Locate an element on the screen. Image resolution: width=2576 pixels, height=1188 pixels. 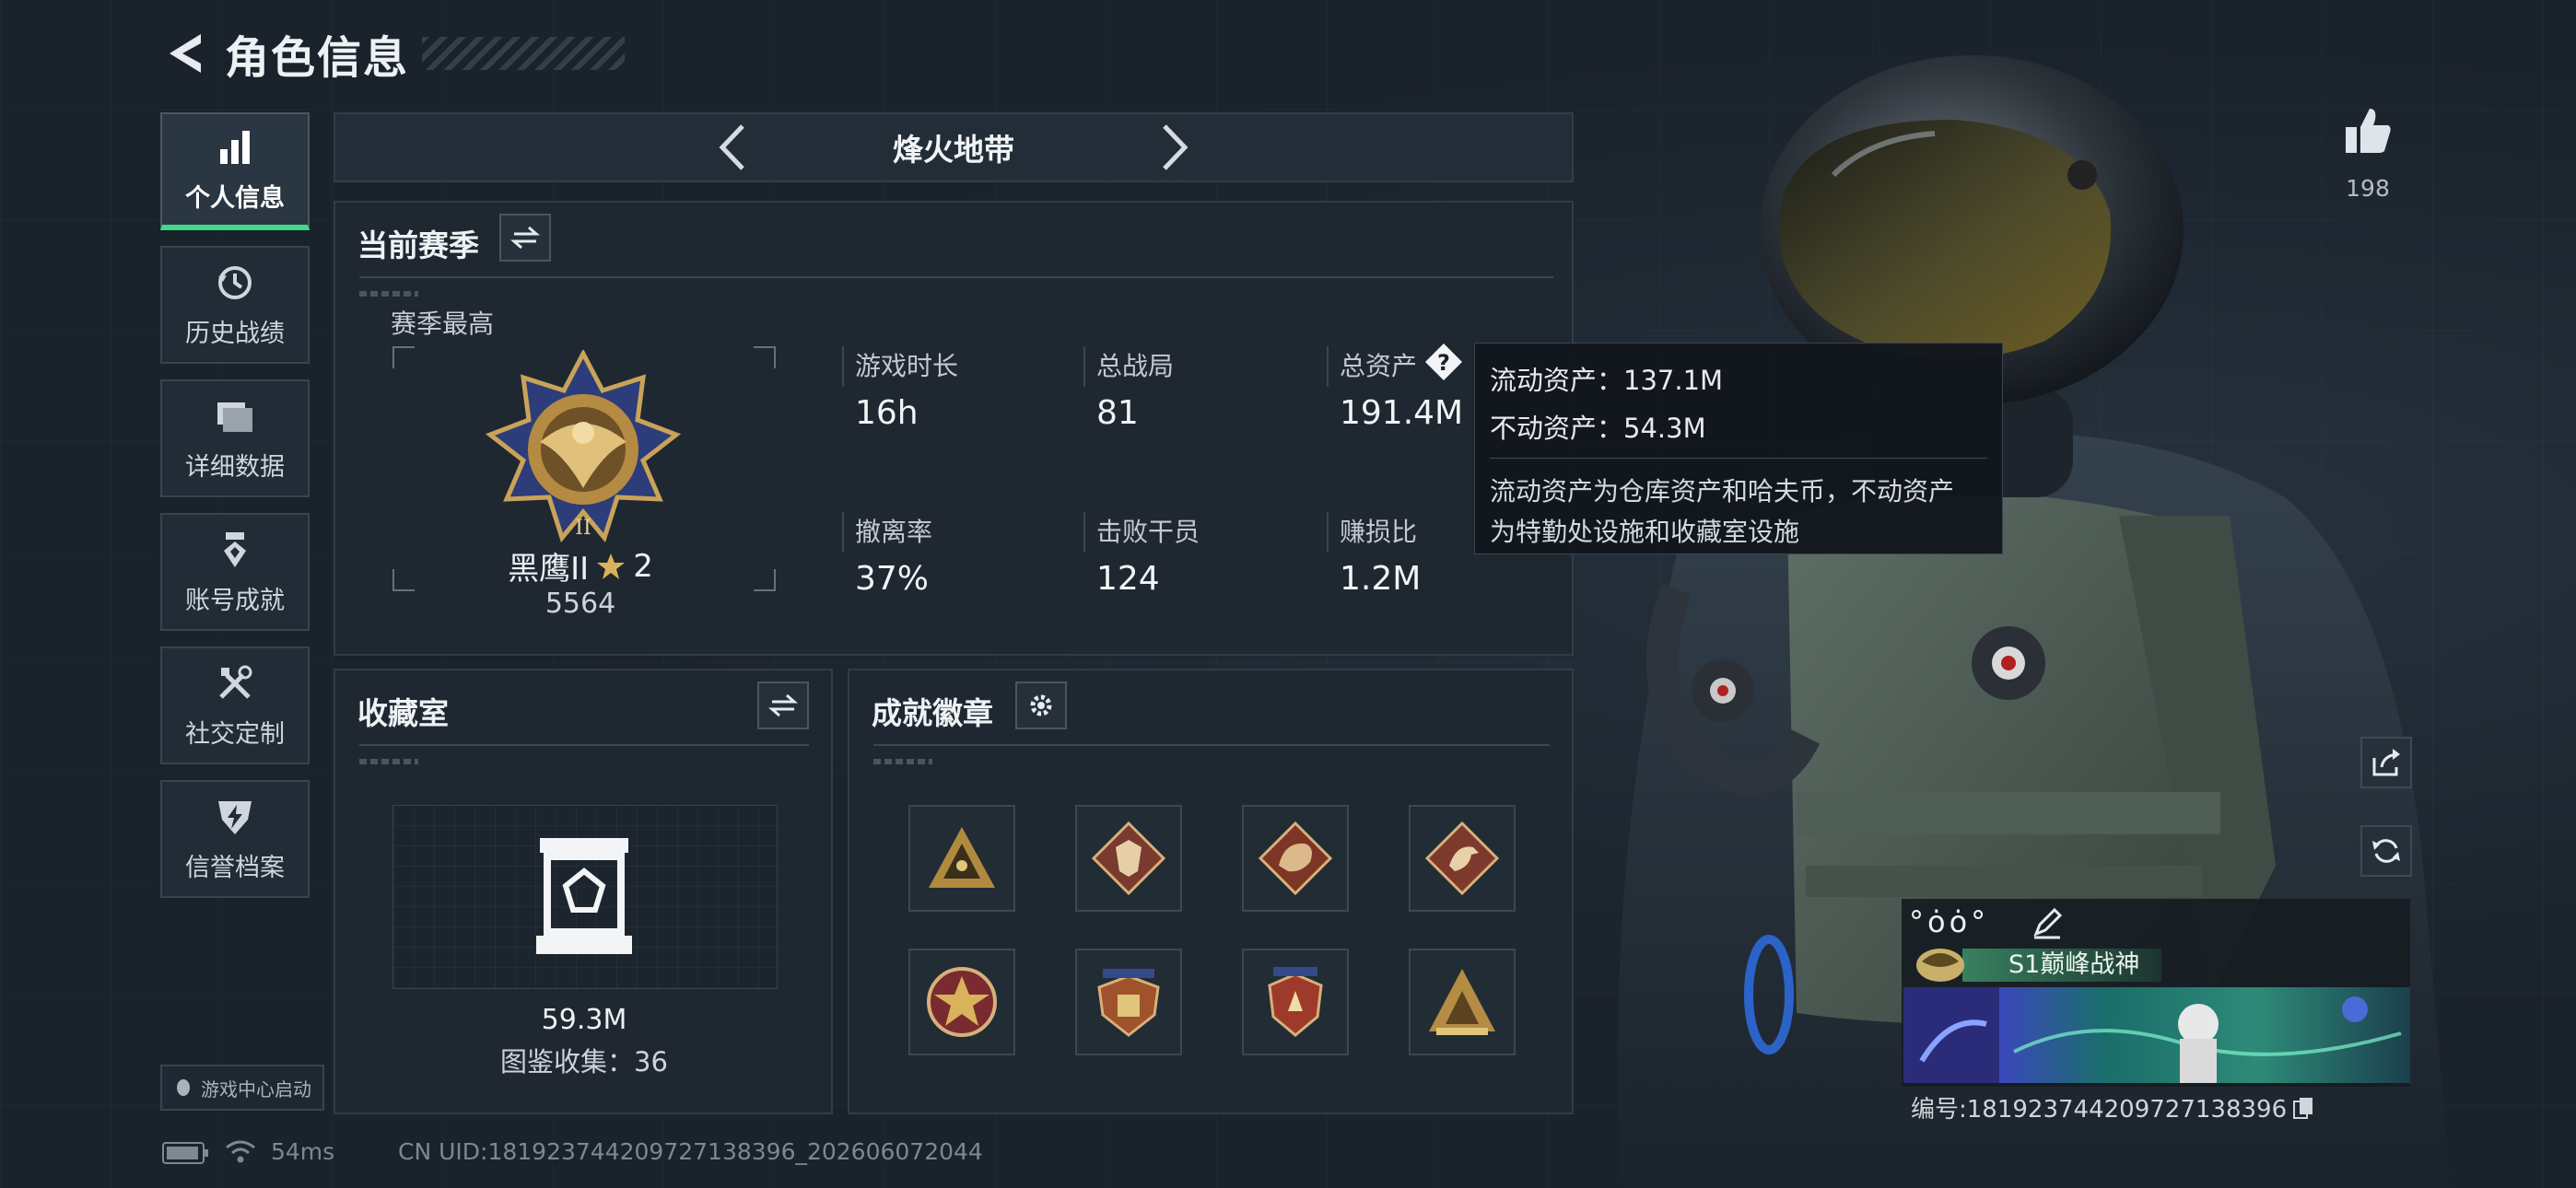
game-center-launch-button: 游戏中心启动 is located at coordinates (242, 1088).